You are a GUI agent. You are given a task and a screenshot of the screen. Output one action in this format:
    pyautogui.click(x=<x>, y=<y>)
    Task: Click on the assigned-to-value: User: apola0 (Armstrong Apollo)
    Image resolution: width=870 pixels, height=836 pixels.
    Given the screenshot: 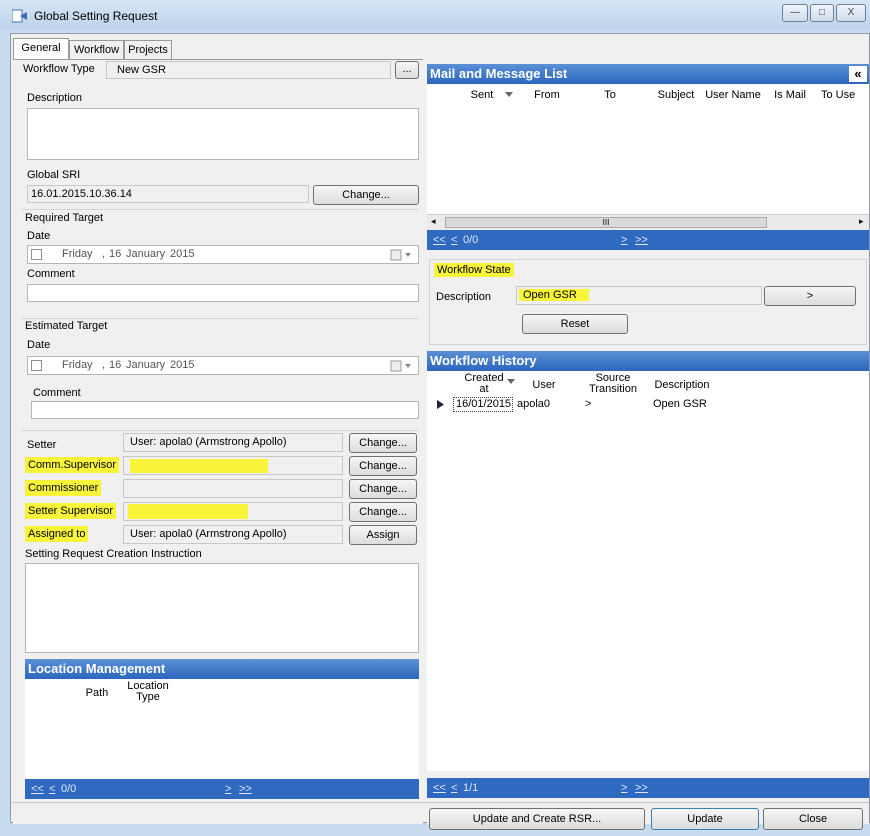 What is the action you would take?
    pyautogui.click(x=208, y=534)
    